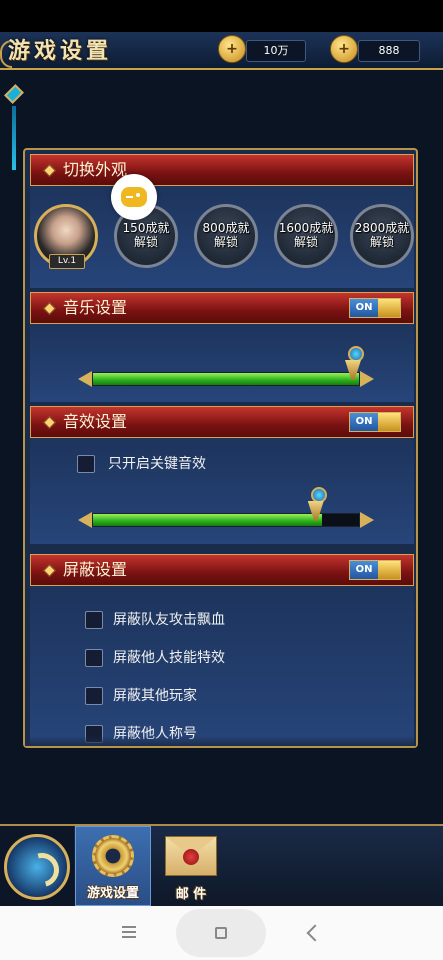 This screenshot has height=960, width=443. Describe the element at coordinates (60, 51) in the screenshot. I see `page-title: 游戏设置` at that location.